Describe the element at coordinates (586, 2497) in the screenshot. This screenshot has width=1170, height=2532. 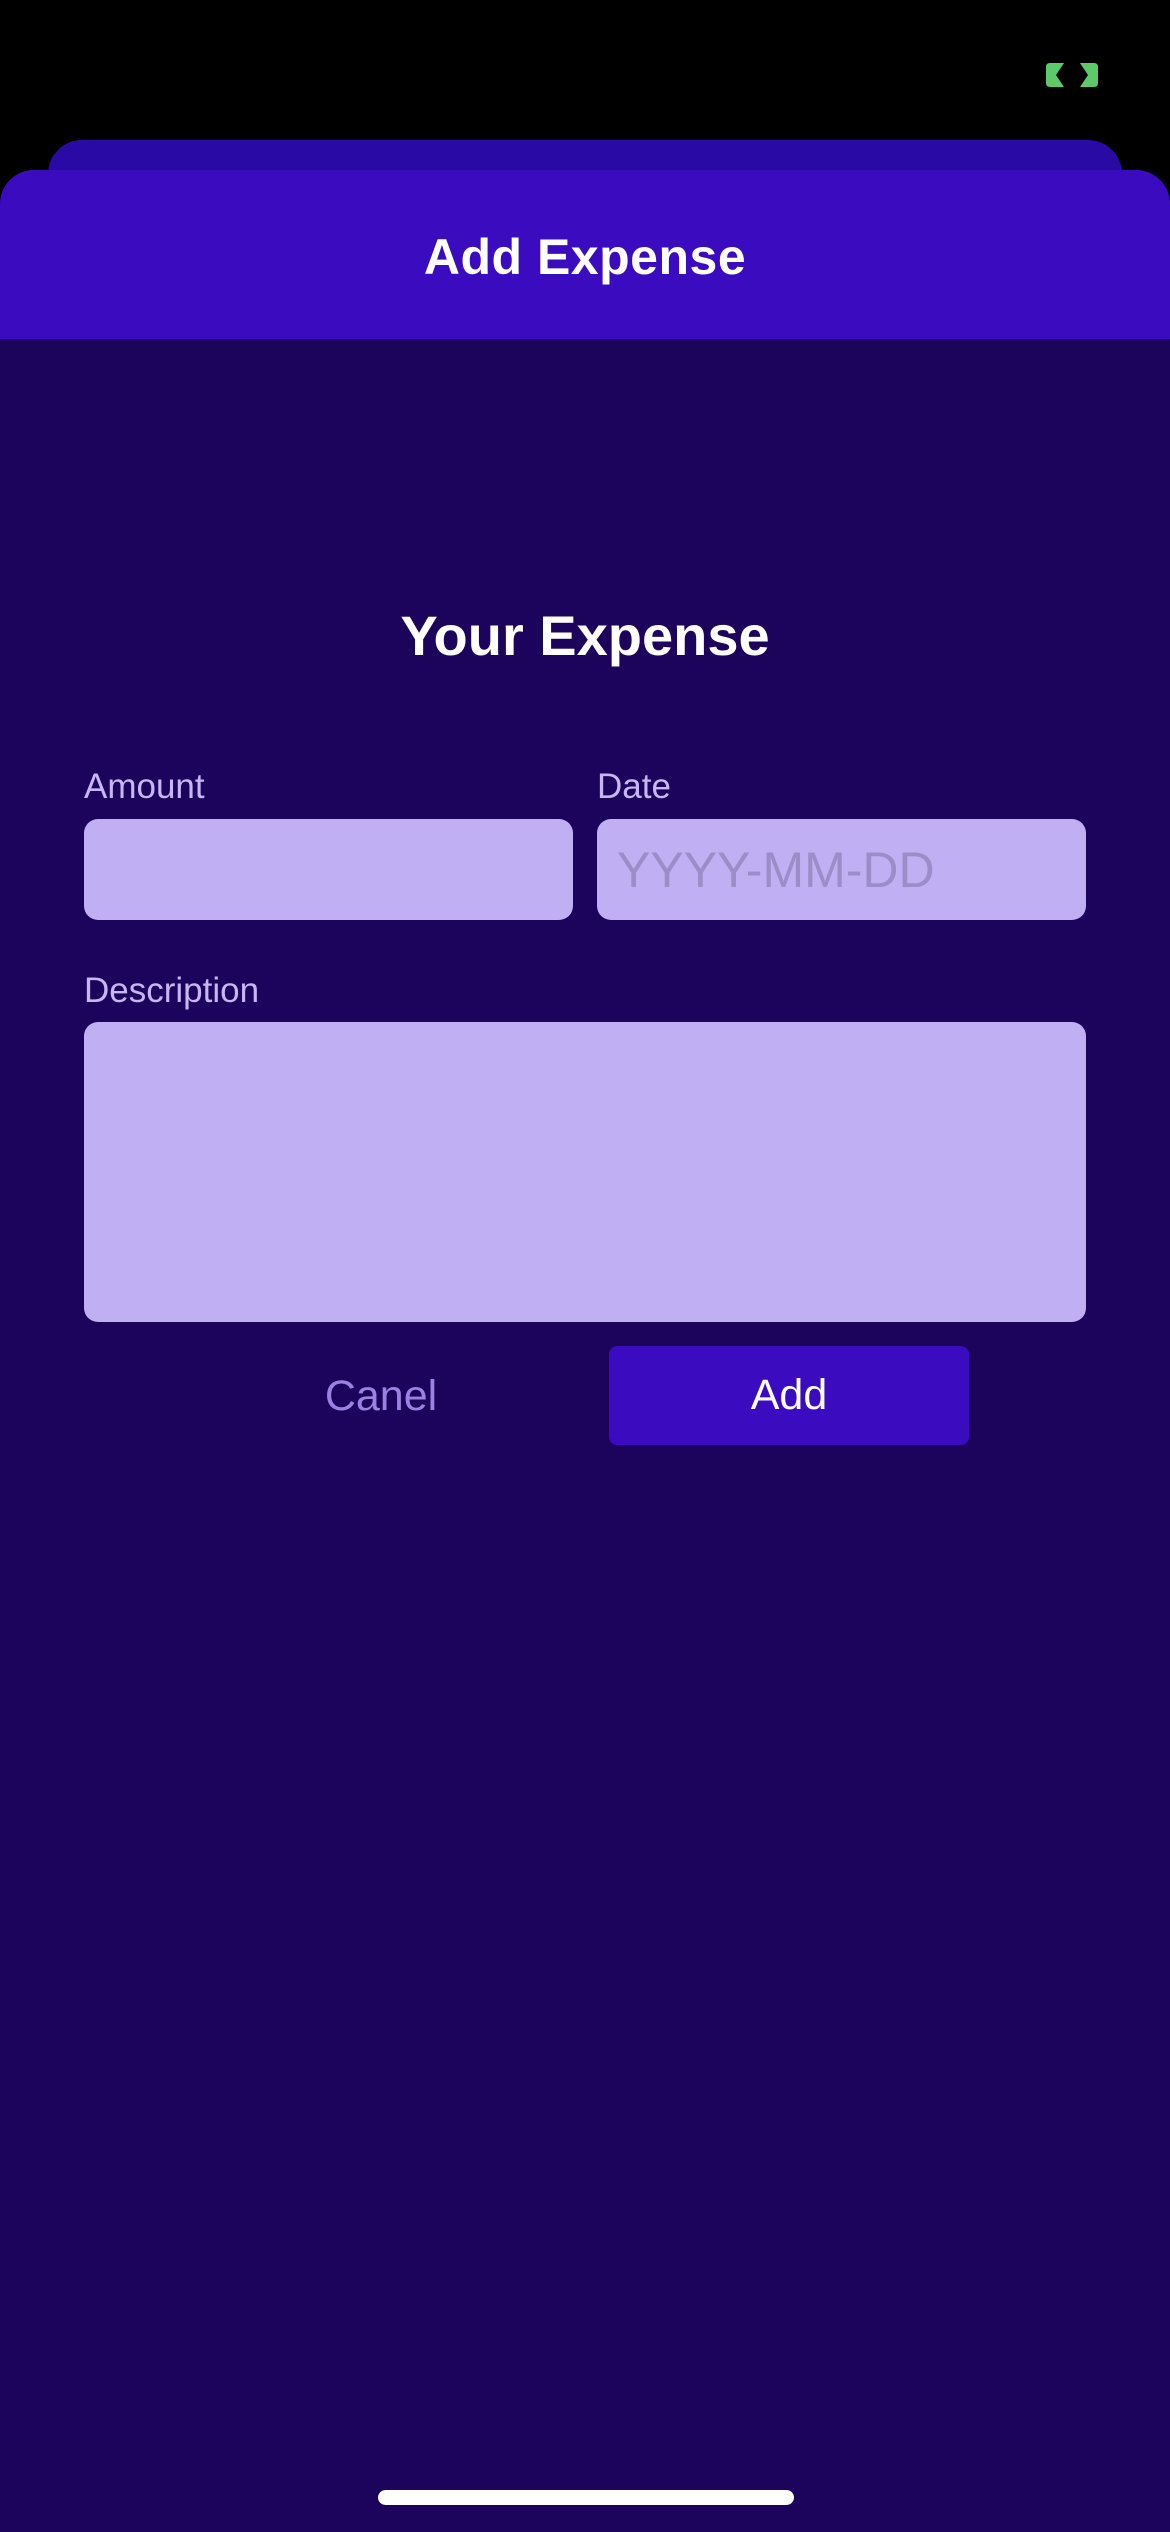
I see `home-indicator` at that location.